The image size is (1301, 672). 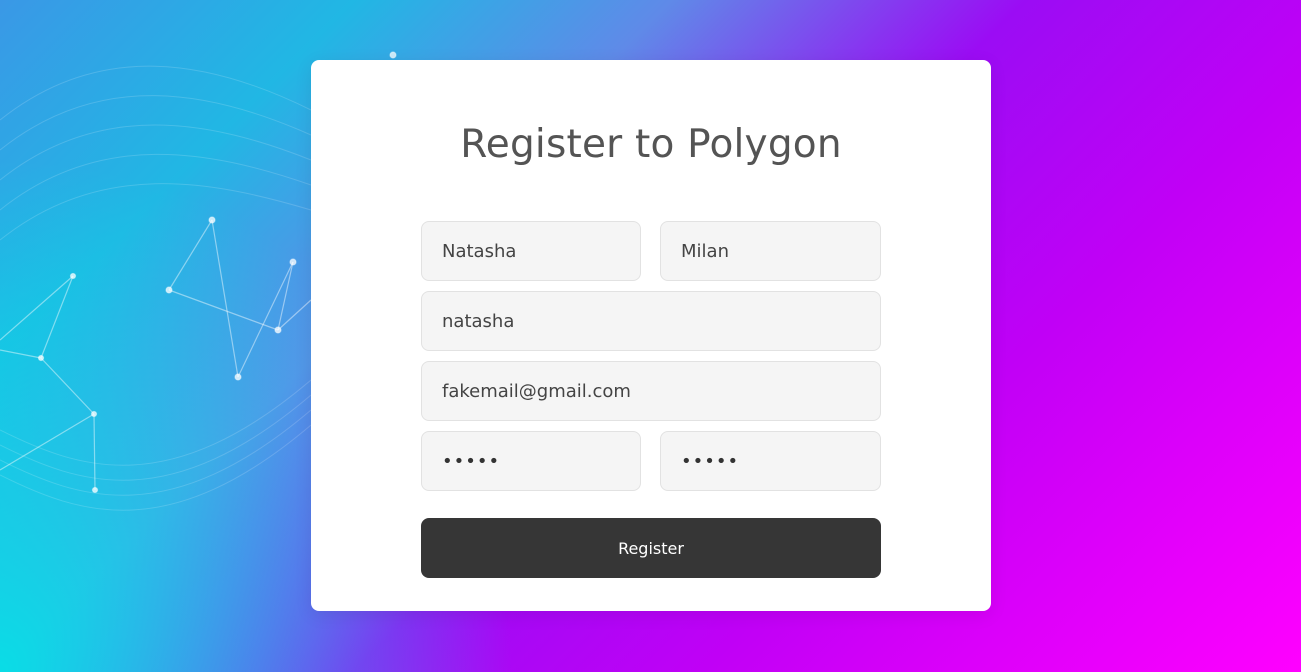 I want to click on register-button: Register, so click(x=651, y=548).